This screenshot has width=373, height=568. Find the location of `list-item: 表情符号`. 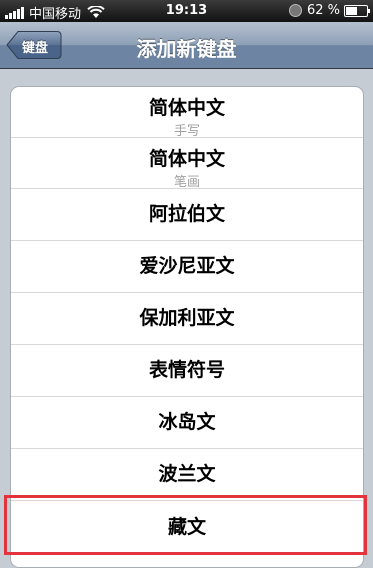

list-item: 表情符号 is located at coordinates (187, 371).